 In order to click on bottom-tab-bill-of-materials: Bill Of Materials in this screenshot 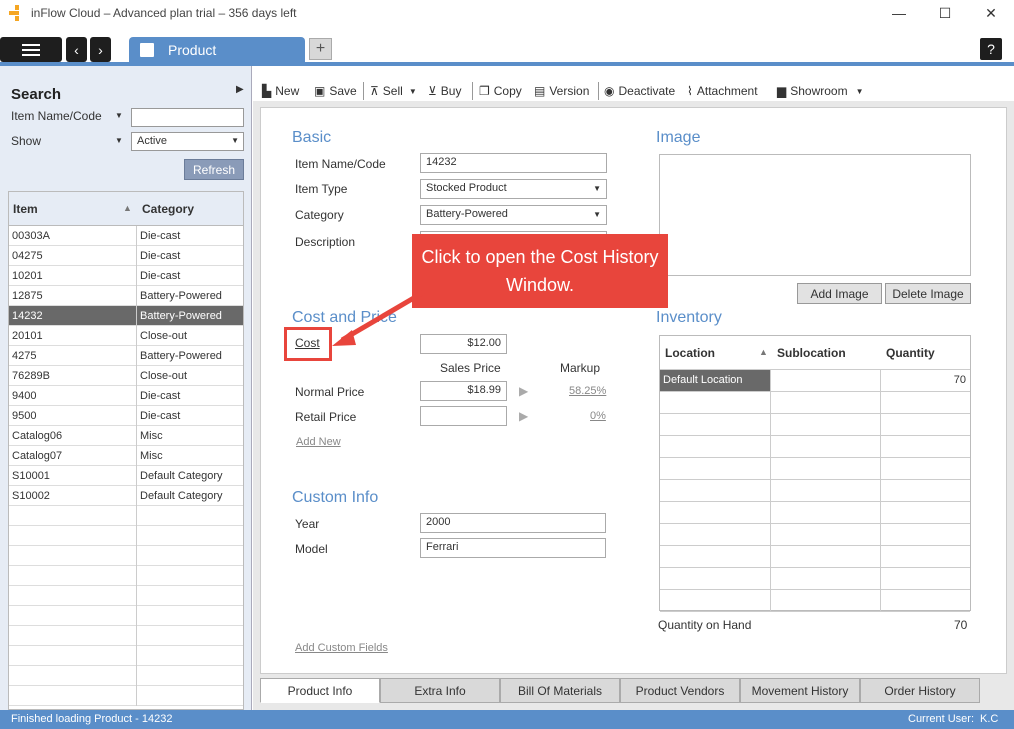, I will do `click(560, 690)`.